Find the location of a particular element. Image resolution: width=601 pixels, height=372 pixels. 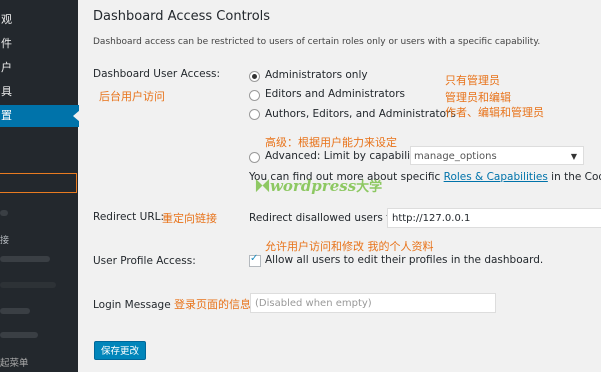

dashboard-access-note: 后台用户访问 is located at coordinates (132, 96).